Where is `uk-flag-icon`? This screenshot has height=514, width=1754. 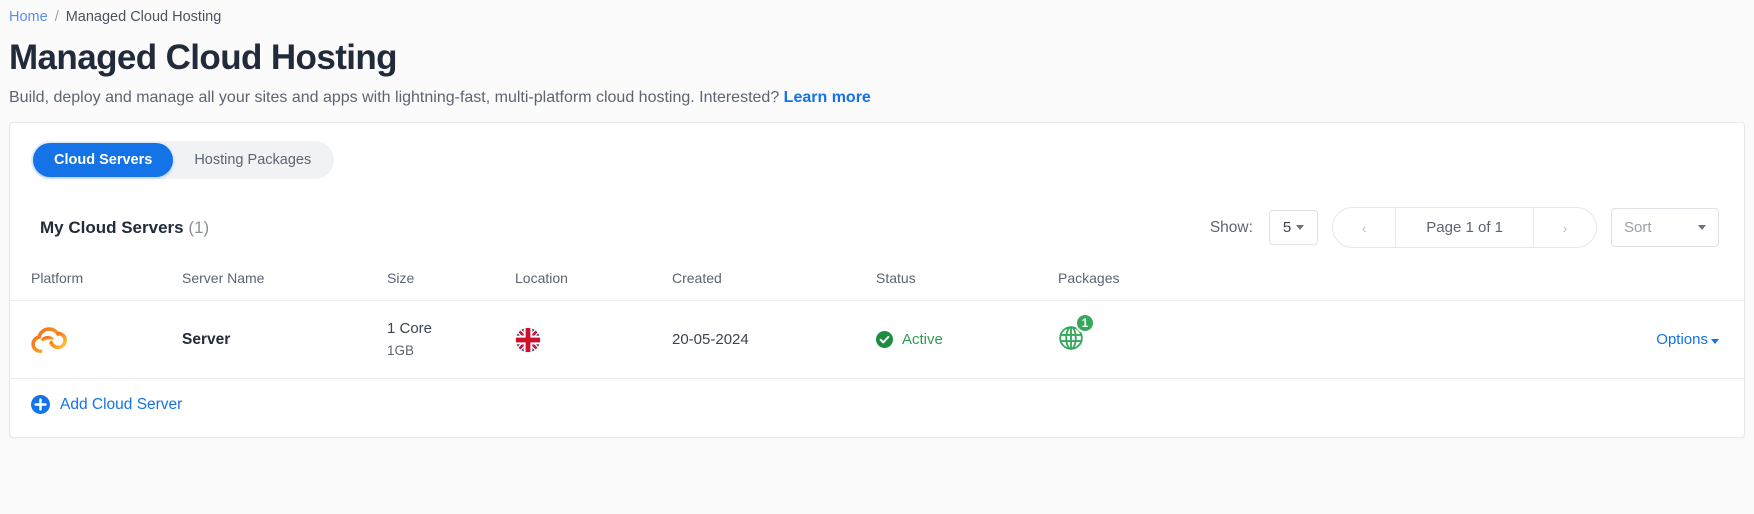 uk-flag-icon is located at coordinates (593, 339).